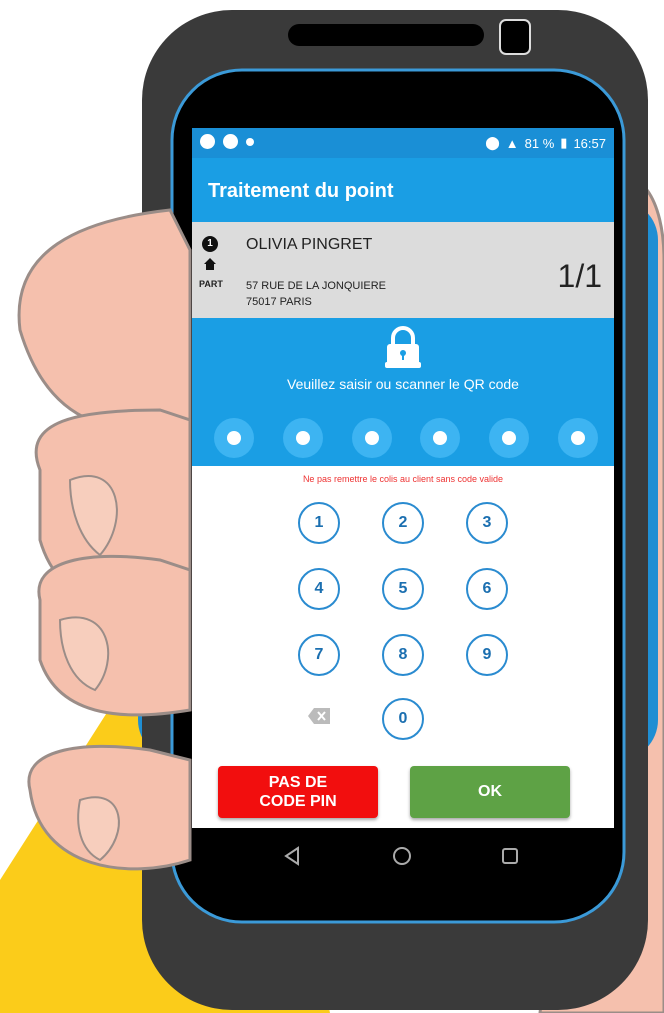  I want to click on keypad-key-2: 2, so click(403, 523).